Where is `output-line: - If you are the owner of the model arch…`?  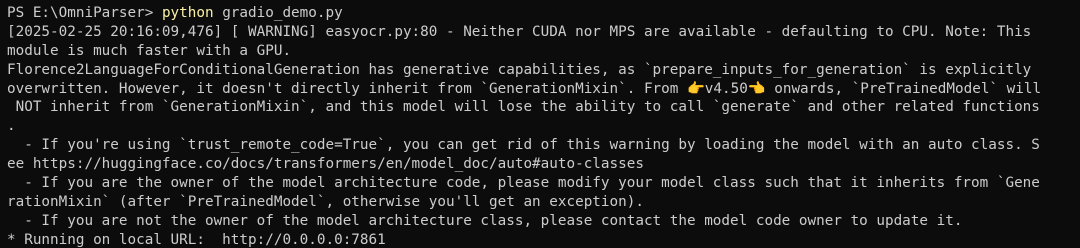
output-line: - If you are the owner of the model arch… is located at coordinates (523, 183).